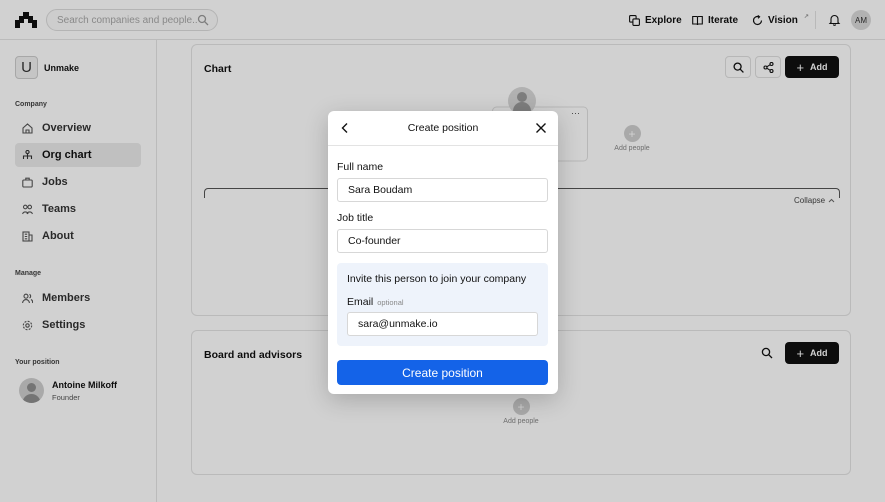  I want to click on job-title-label: Job title, so click(355, 218).